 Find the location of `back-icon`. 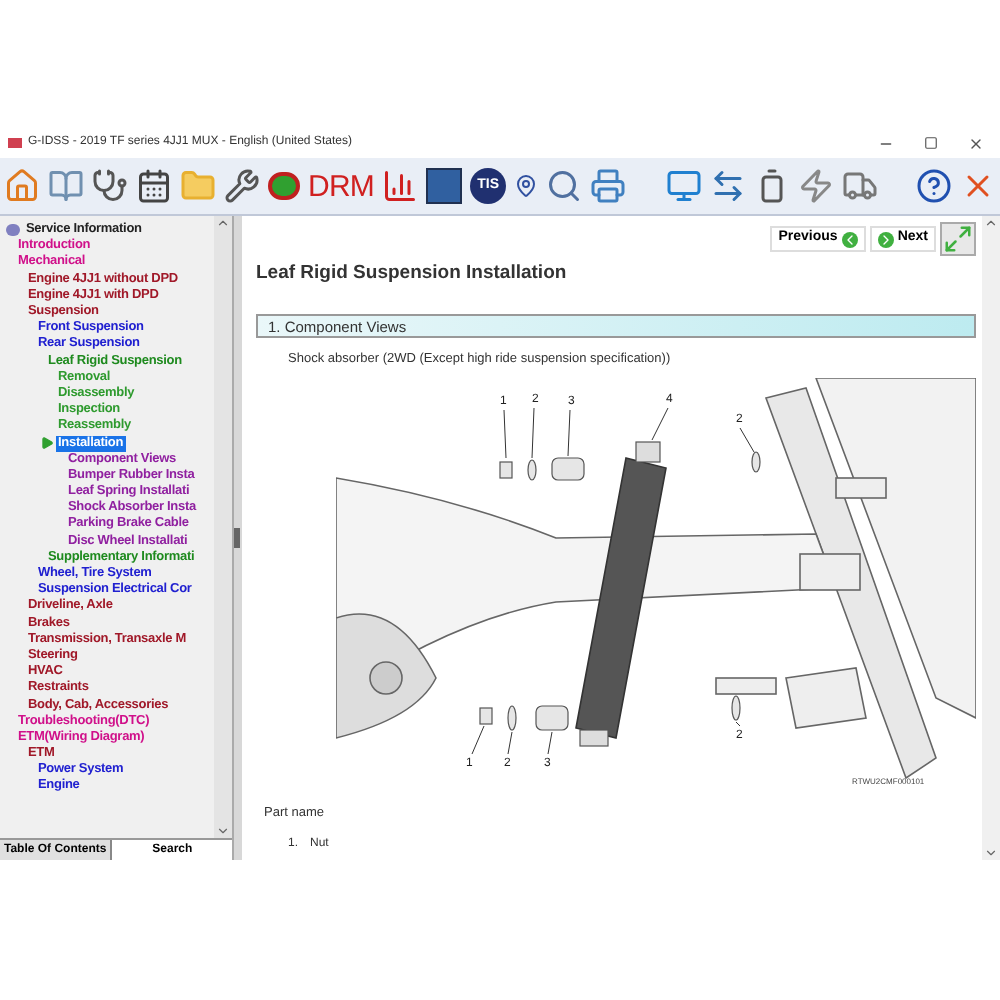

back-icon is located at coordinates (849, 239).